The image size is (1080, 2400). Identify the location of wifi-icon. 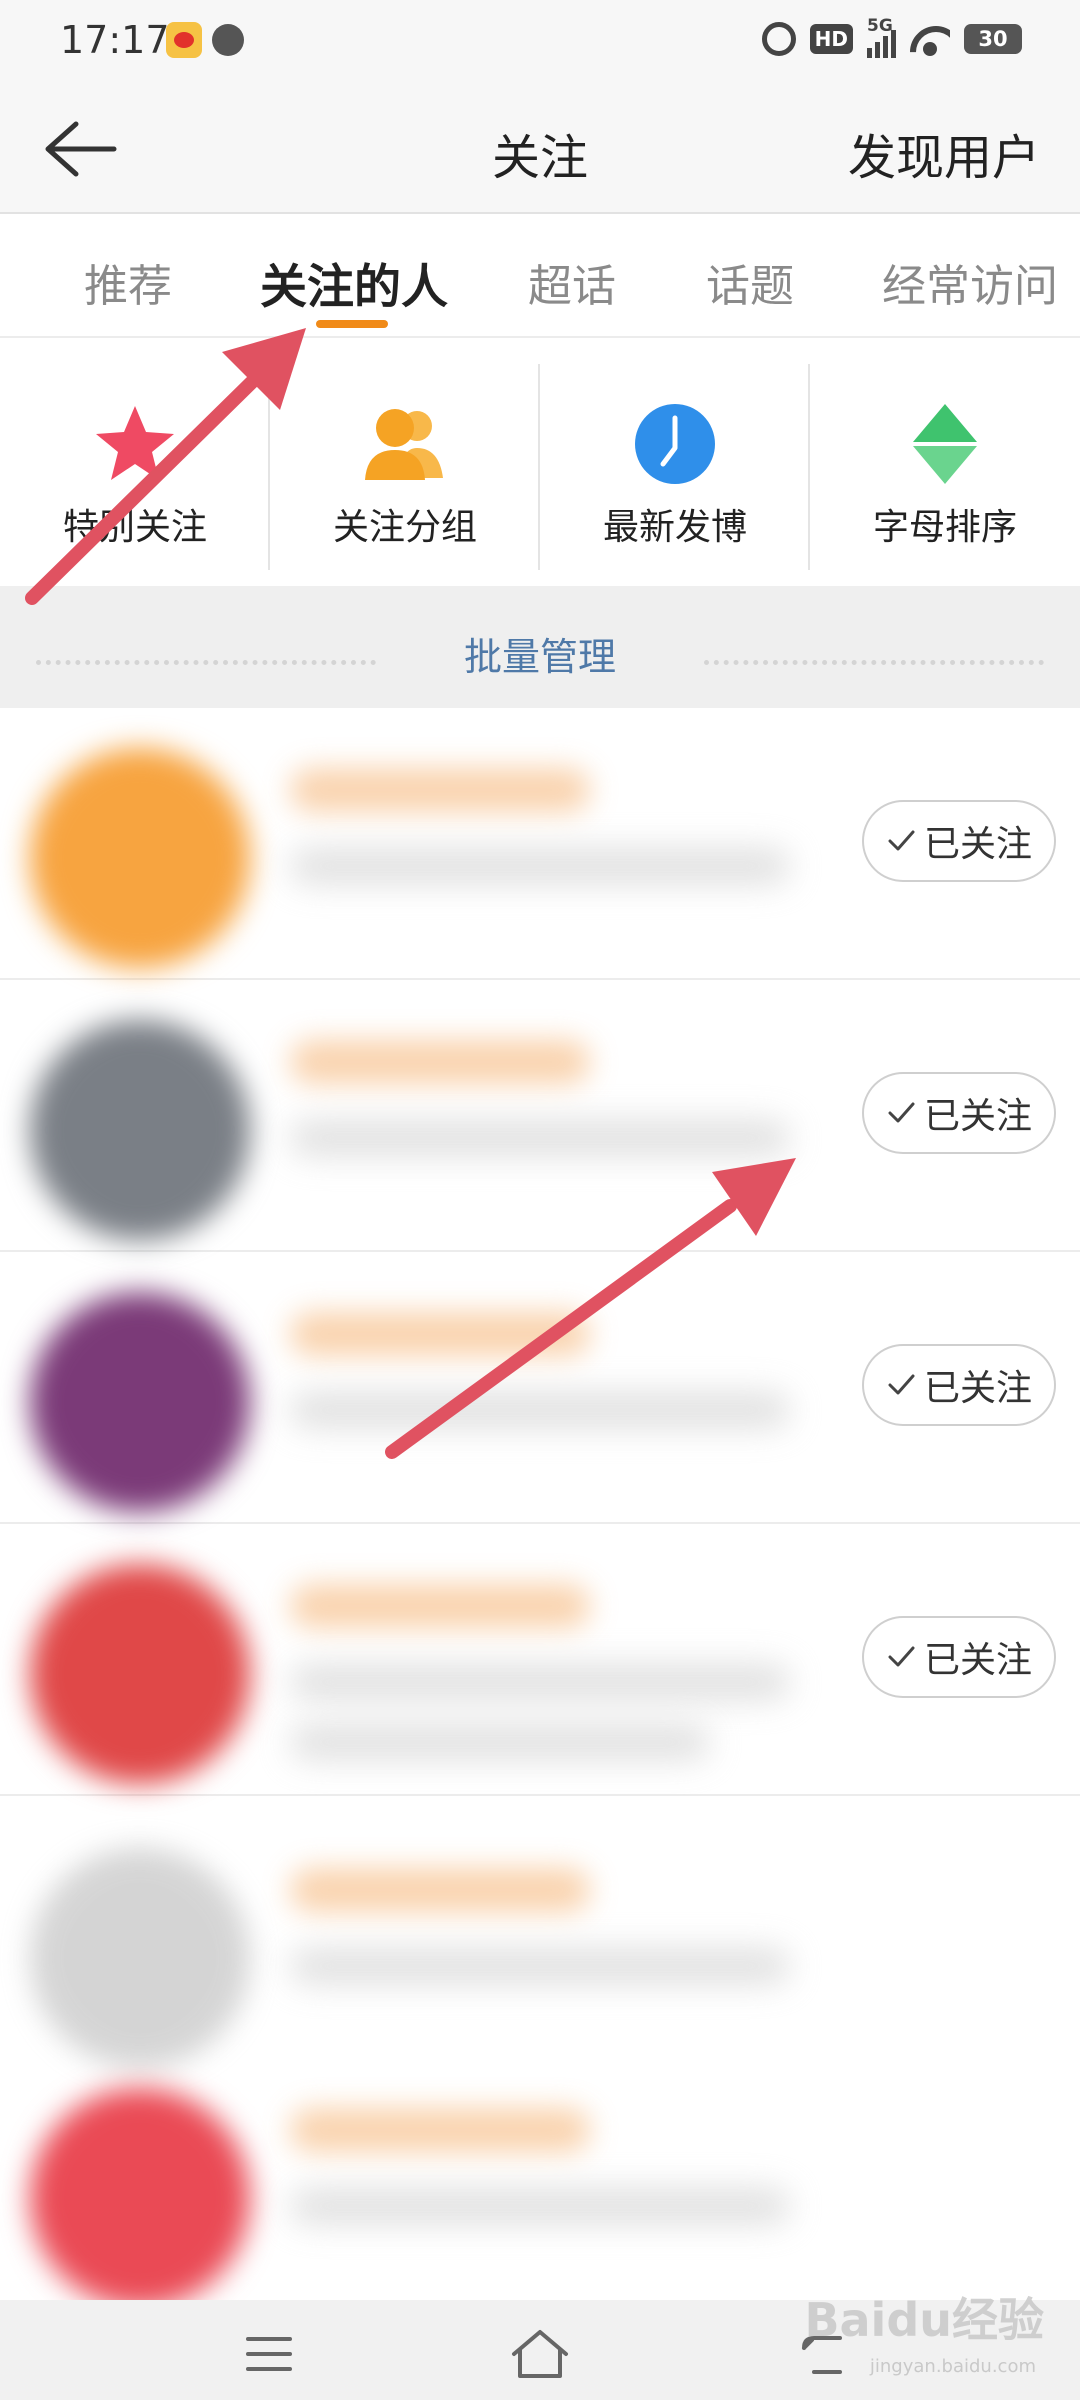
(930, 39).